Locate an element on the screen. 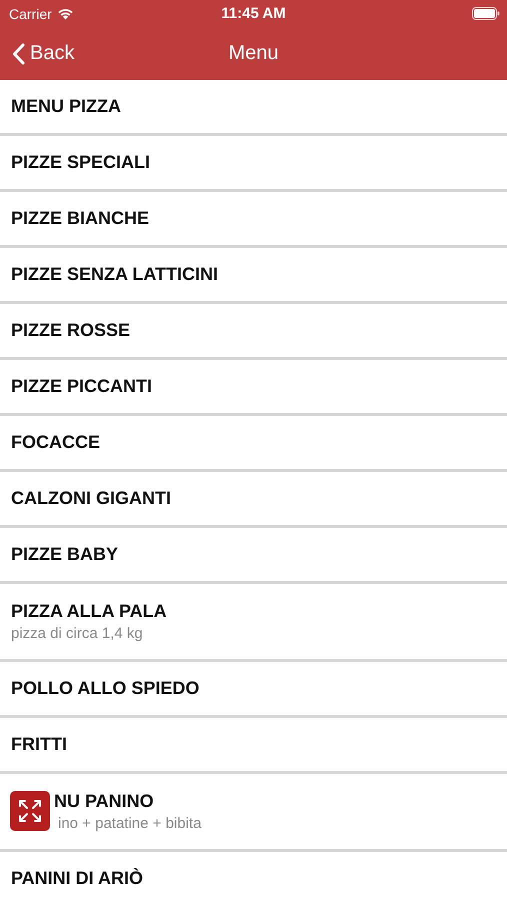 The width and height of the screenshot is (507, 900). menu-row: PIZZE BIANCHE is located at coordinates (253, 220).